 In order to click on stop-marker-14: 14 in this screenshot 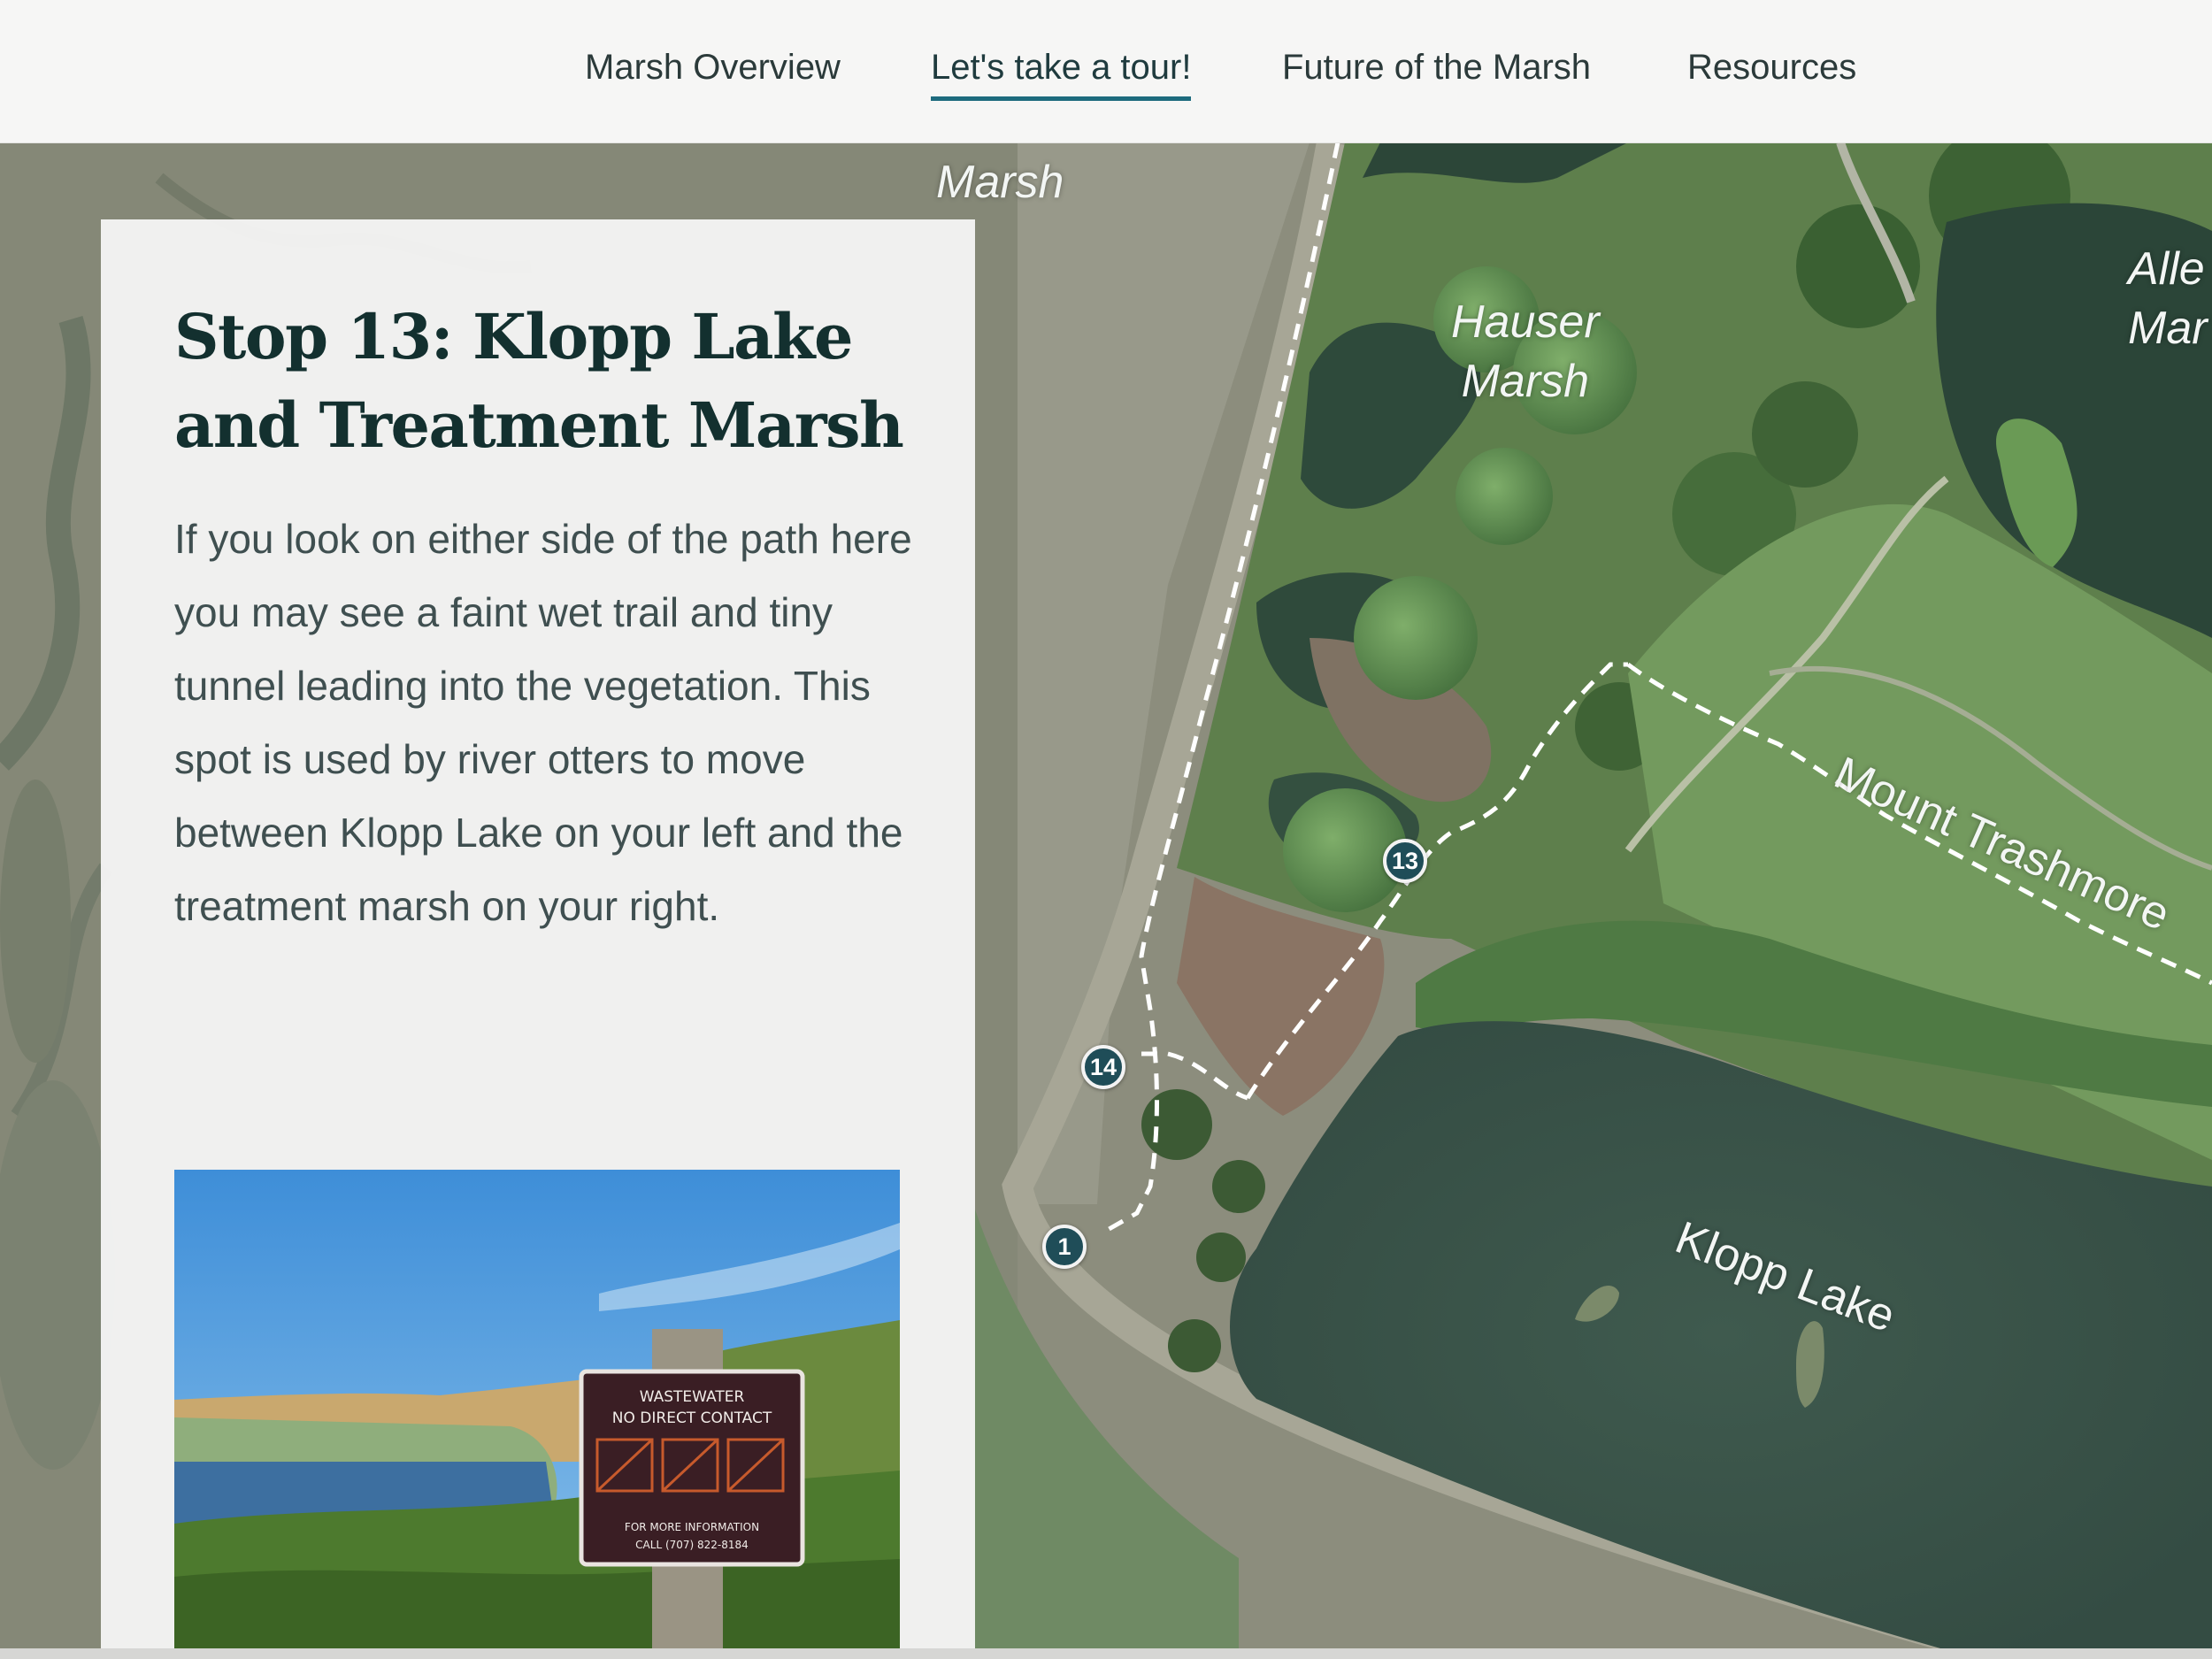, I will do `click(1103, 1067)`.